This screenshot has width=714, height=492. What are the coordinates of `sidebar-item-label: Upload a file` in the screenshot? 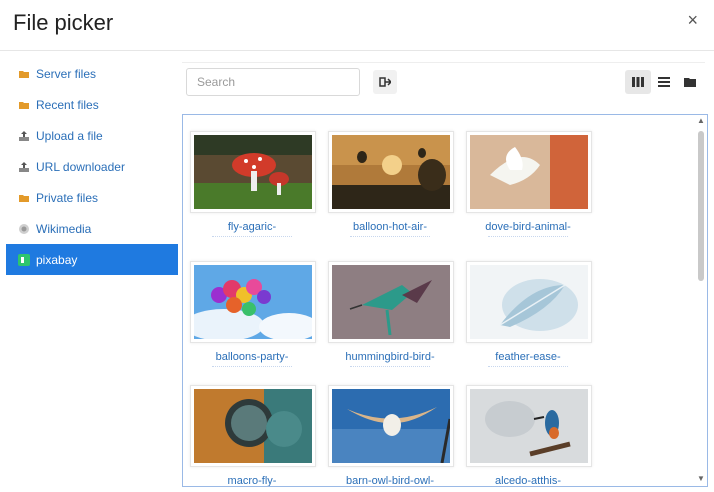 It's located at (69, 135).